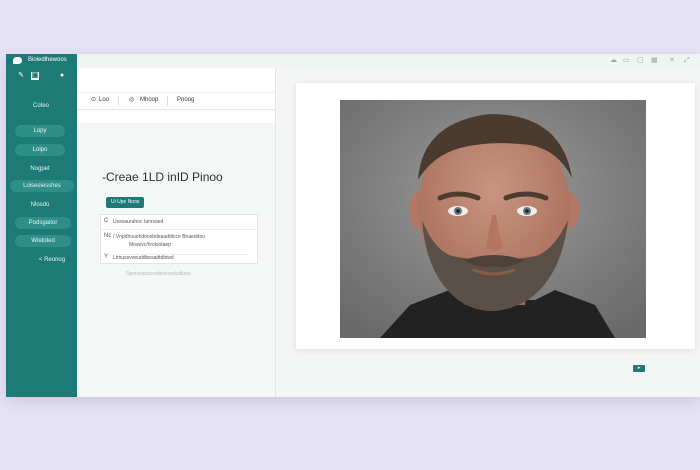 The width and height of the screenshot is (700, 470). What do you see at coordinates (125, 202) in the screenshot?
I see `upload-button: Ui Upe Noos` at bounding box center [125, 202].